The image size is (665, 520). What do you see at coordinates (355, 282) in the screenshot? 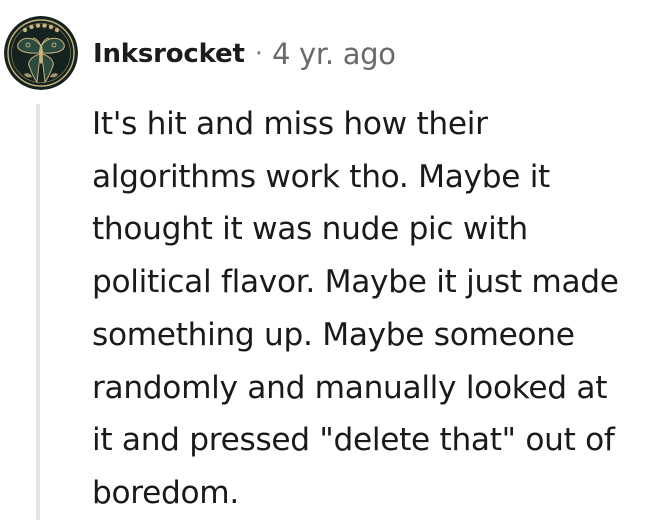
I see `comment-body-line: political flavor. Maybe it just made` at bounding box center [355, 282].